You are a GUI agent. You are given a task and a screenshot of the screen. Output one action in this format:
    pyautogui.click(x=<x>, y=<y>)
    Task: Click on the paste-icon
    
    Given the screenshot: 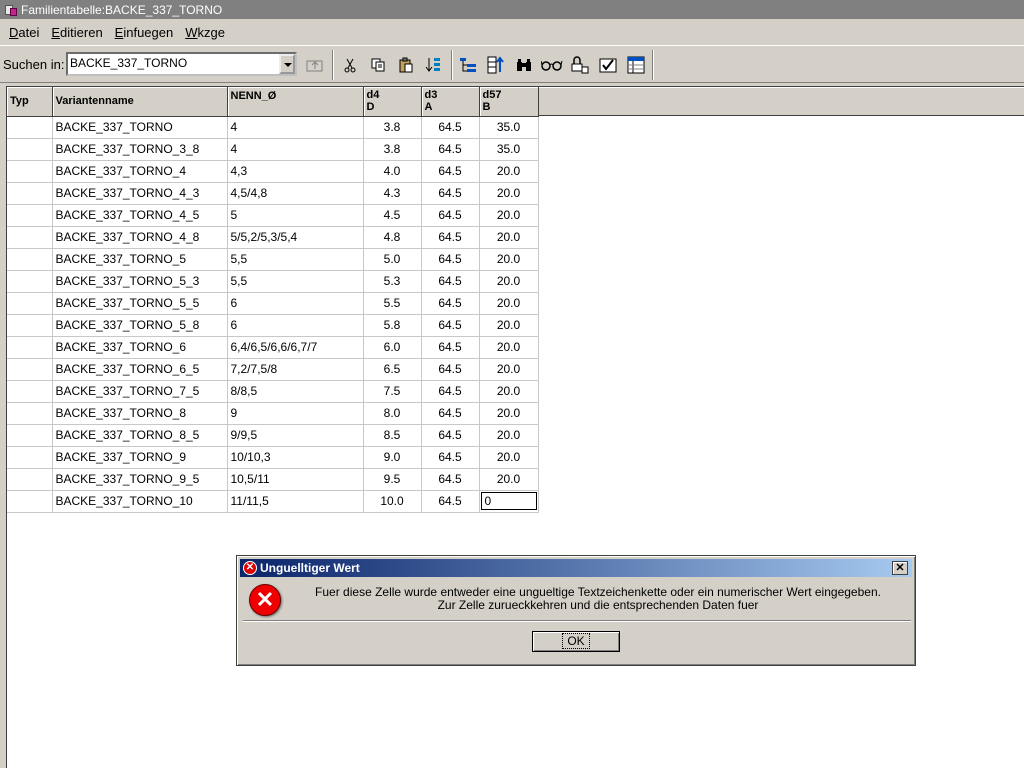 What is the action you would take?
    pyautogui.click(x=406, y=65)
    